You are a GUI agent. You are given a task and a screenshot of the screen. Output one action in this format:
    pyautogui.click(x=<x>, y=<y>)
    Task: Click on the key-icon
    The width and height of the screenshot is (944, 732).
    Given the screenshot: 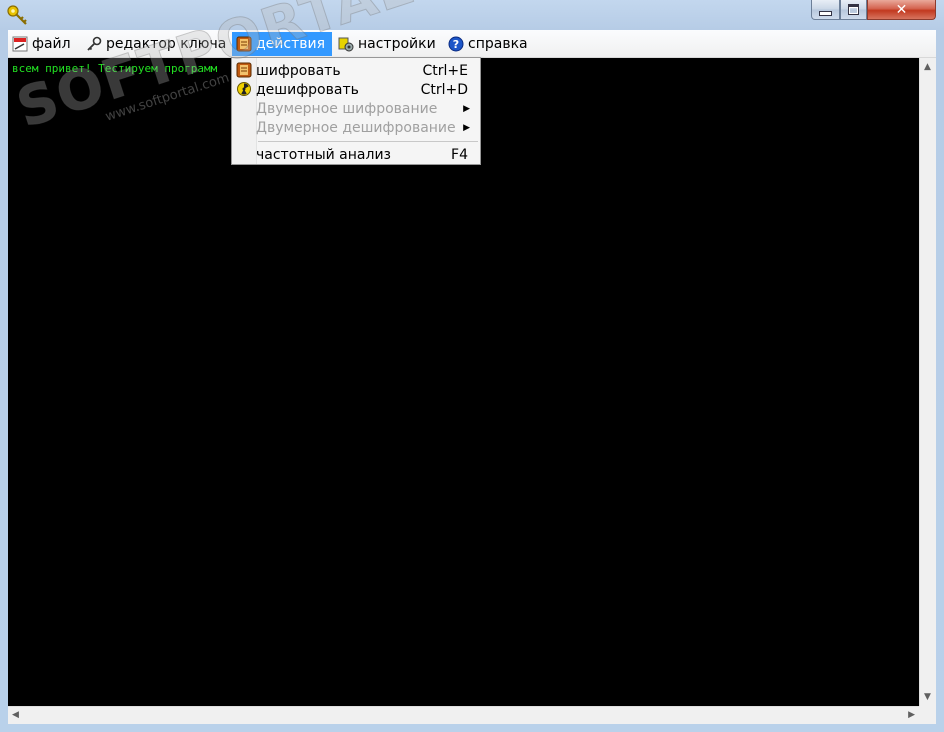 What is the action you would take?
    pyautogui.click(x=17, y=15)
    